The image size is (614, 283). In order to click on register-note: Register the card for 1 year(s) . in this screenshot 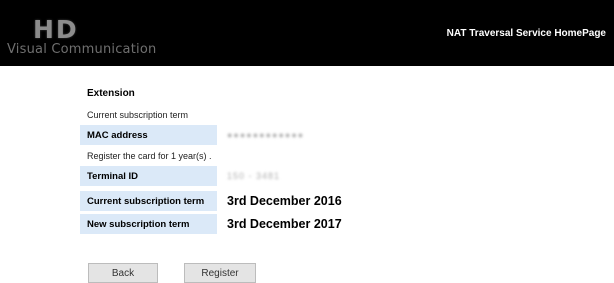, I will do `click(149, 155)`.